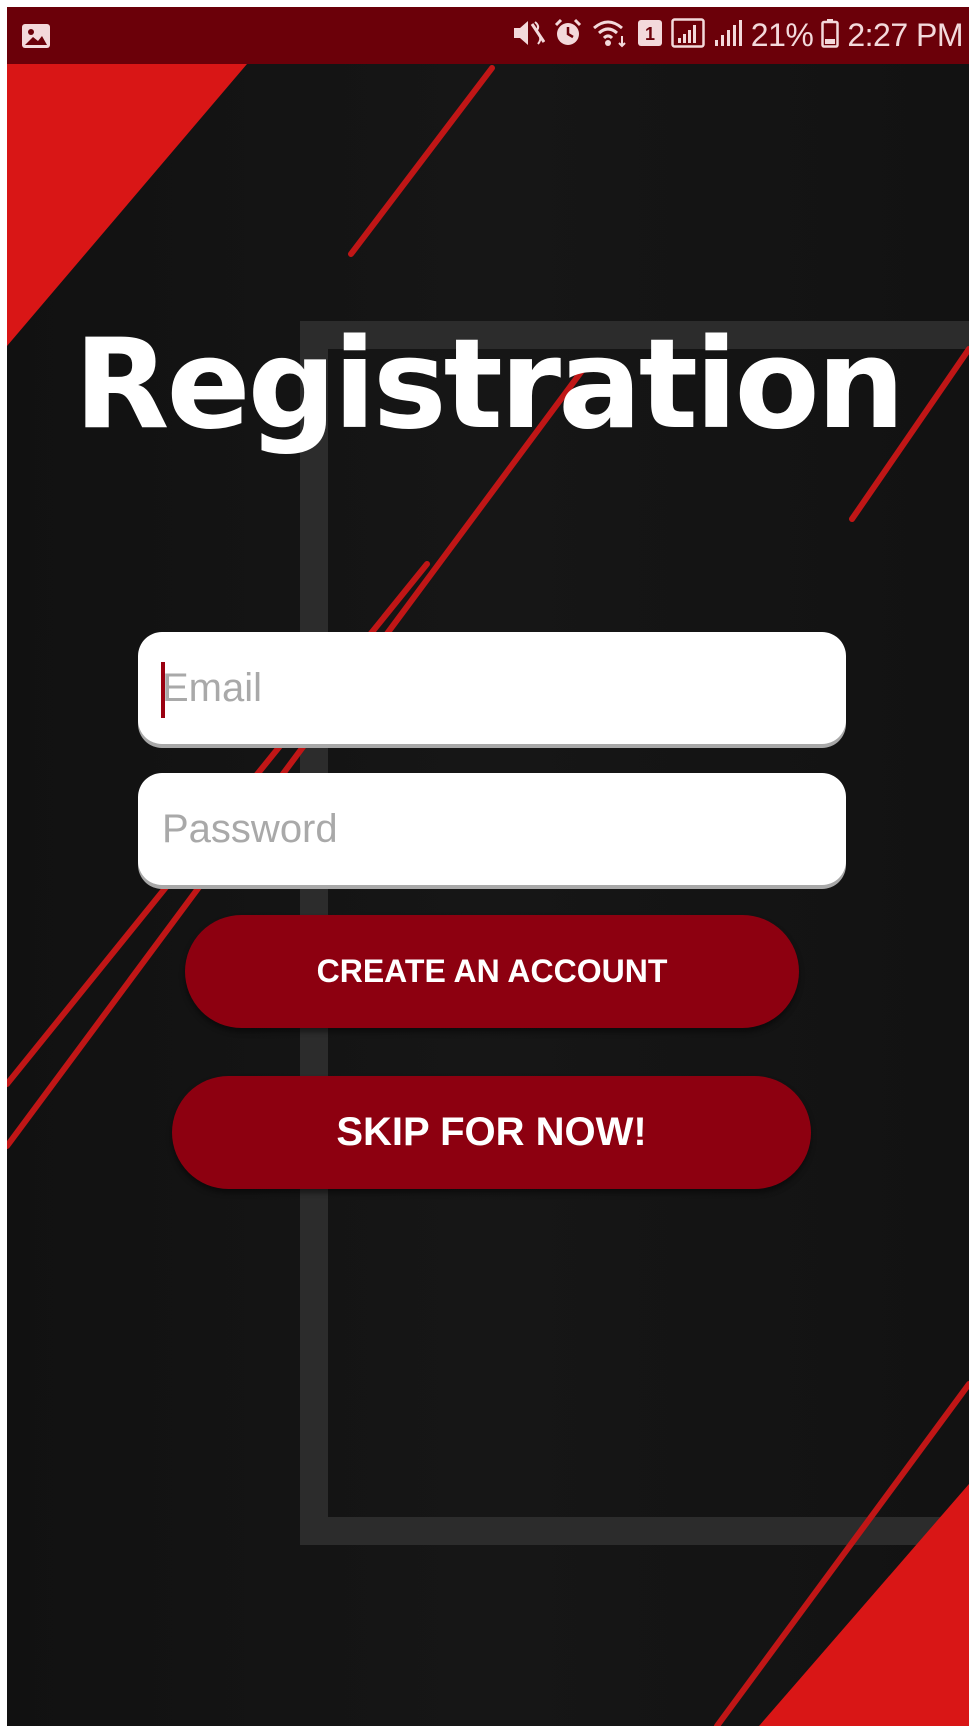 The image size is (969, 1726). What do you see at coordinates (528, 35) in the screenshot?
I see `mute-icon` at bounding box center [528, 35].